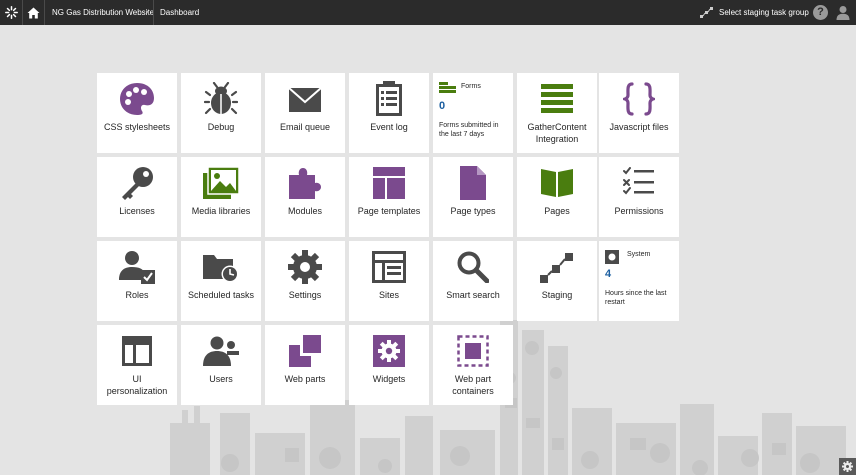 The height and width of the screenshot is (475, 856). What do you see at coordinates (221, 127) in the screenshot?
I see `tile-label: Debug` at bounding box center [221, 127].